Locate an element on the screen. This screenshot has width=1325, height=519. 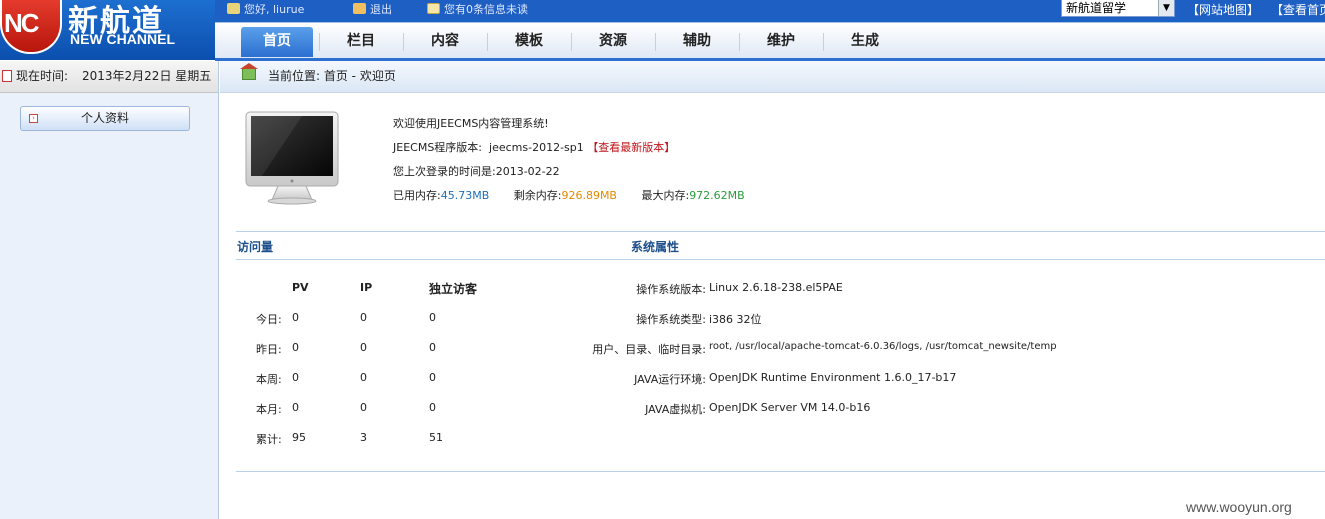
col-pv: PV is located at coordinates (300, 287).